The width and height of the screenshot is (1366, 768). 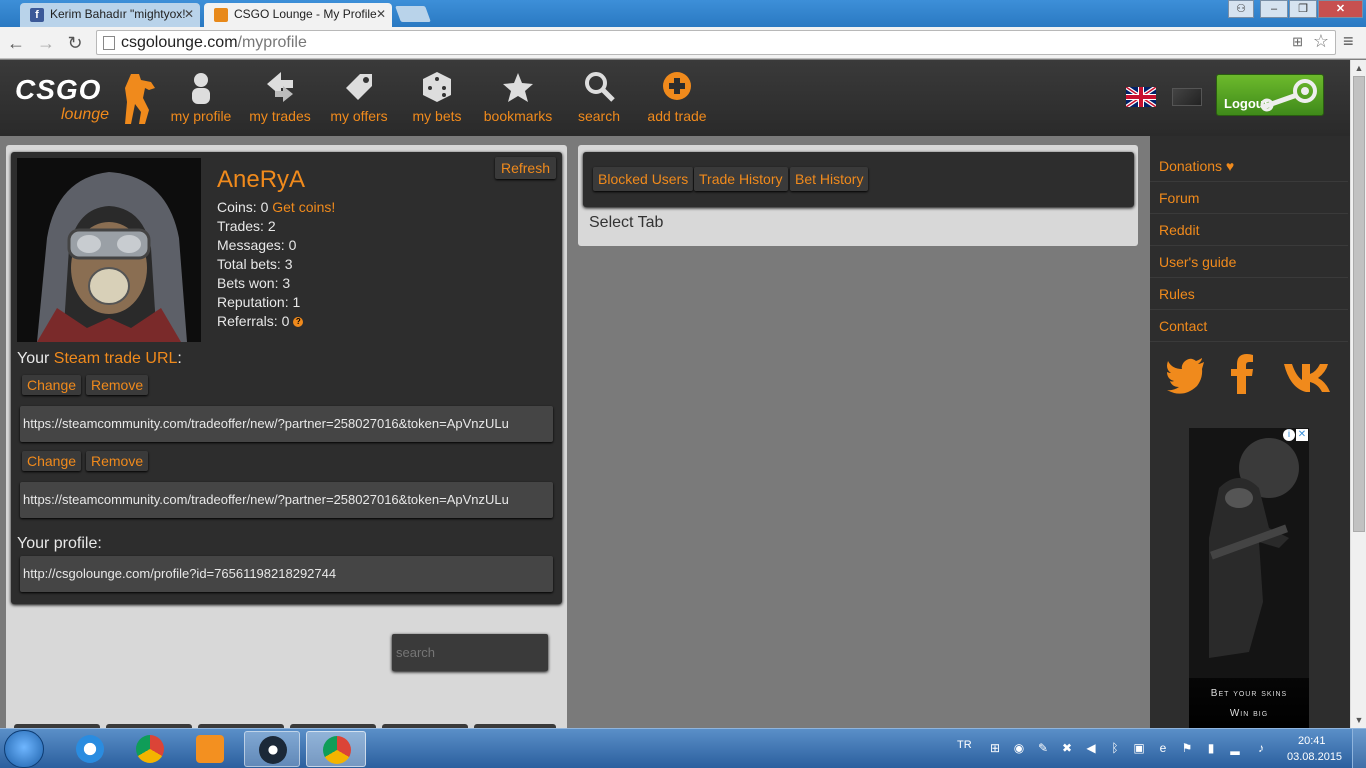 What do you see at coordinates (298, 322) in the screenshot?
I see `help-icon: ?` at bounding box center [298, 322].